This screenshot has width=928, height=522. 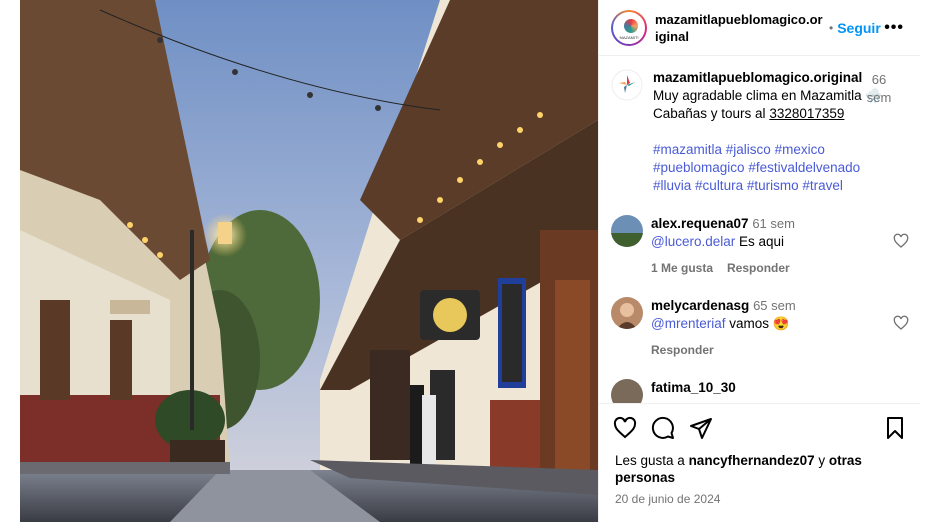 What do you see at coordinates (688, 323) in the screenshot?
I see `comment-mention-link: @mrenteriaf` at bounding box center [688, 323].